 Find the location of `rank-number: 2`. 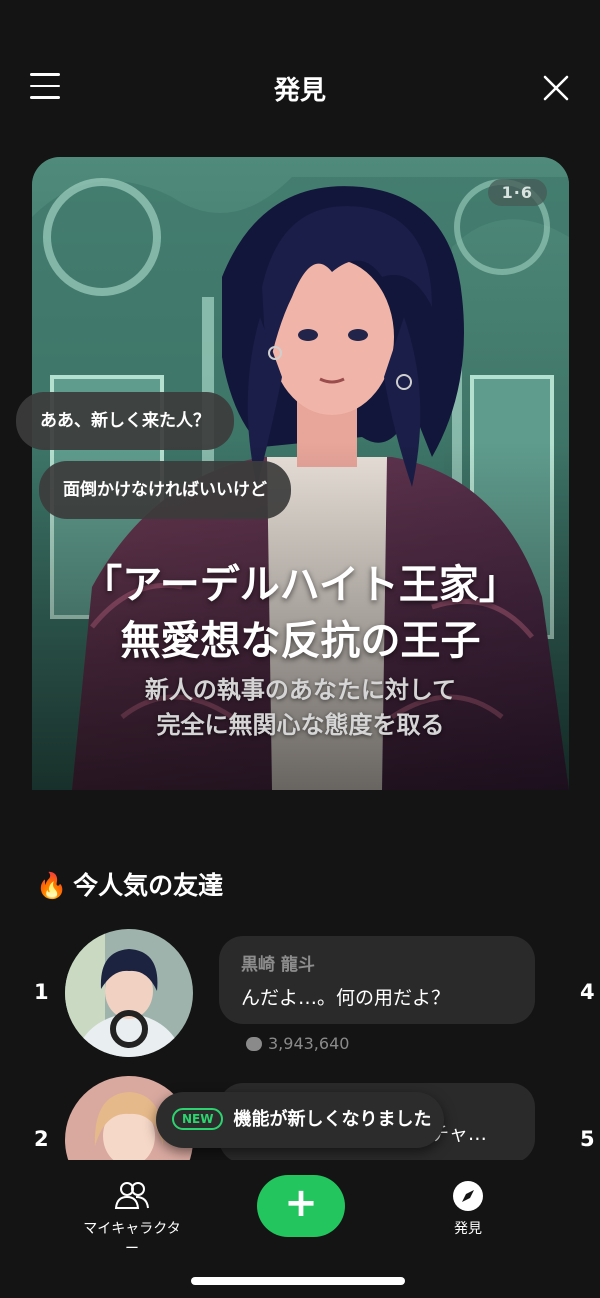

rank-number: 2 is located at coordinates (41, 1139).